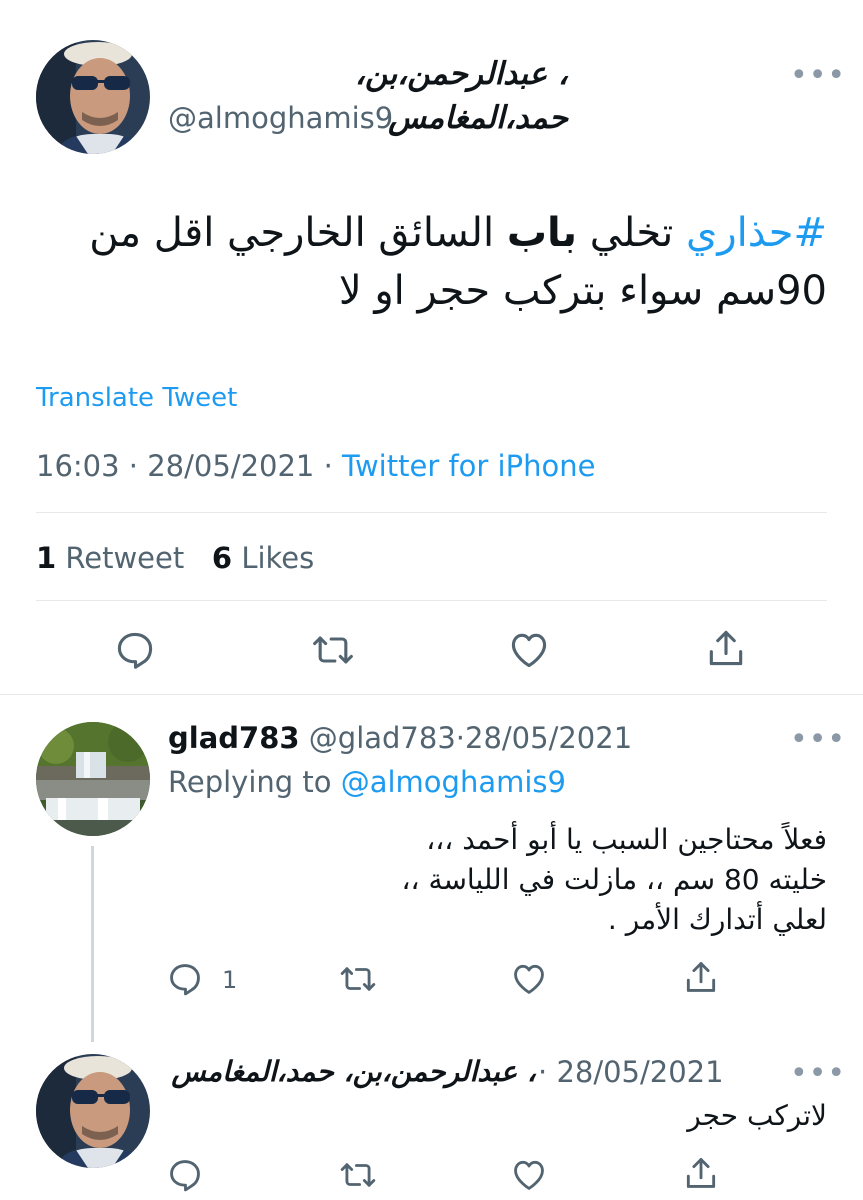 The width and height of the screenshot is (863, 1200). Describe the element at coordinates (639, 1072) in the screenshot. I see `reply2-date: 28/05/2021` at that location.